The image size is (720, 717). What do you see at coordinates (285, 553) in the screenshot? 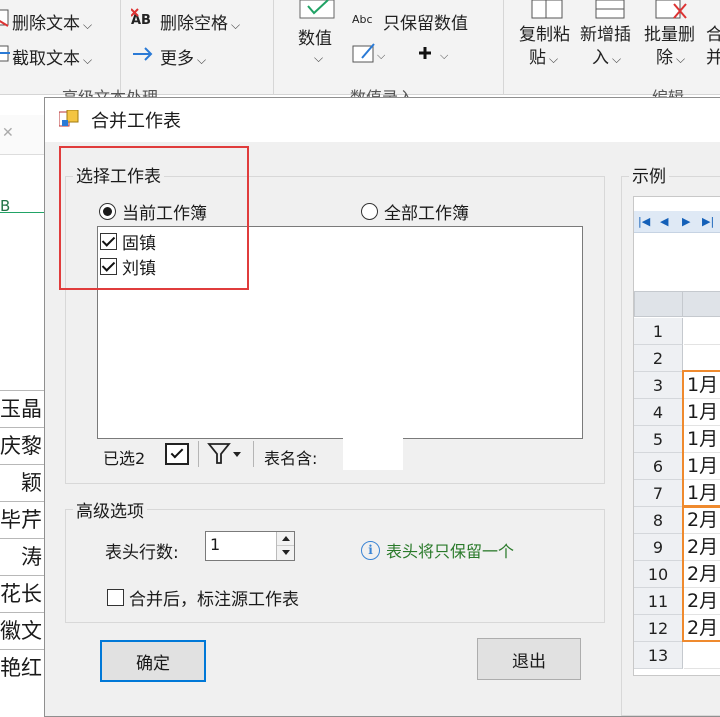
I see `stepper-down-button` at bounding box center [285, 553].